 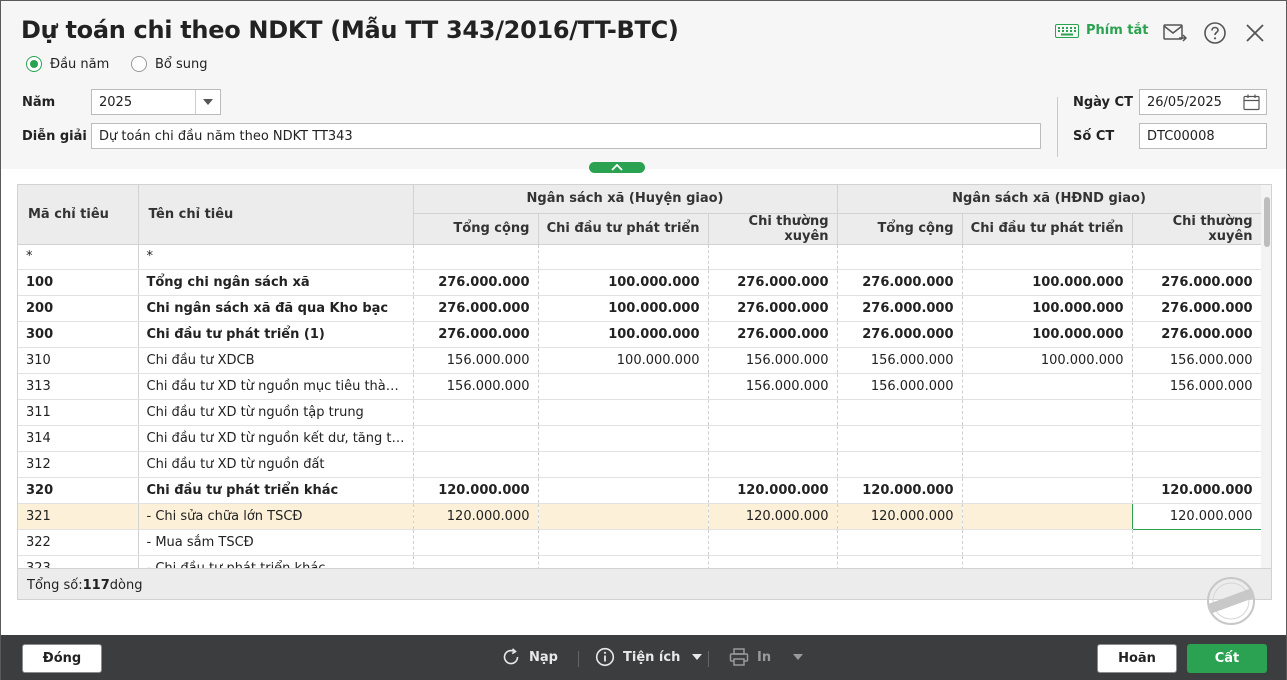 I want to click on filter-name: *, so click(x=276, y=257).